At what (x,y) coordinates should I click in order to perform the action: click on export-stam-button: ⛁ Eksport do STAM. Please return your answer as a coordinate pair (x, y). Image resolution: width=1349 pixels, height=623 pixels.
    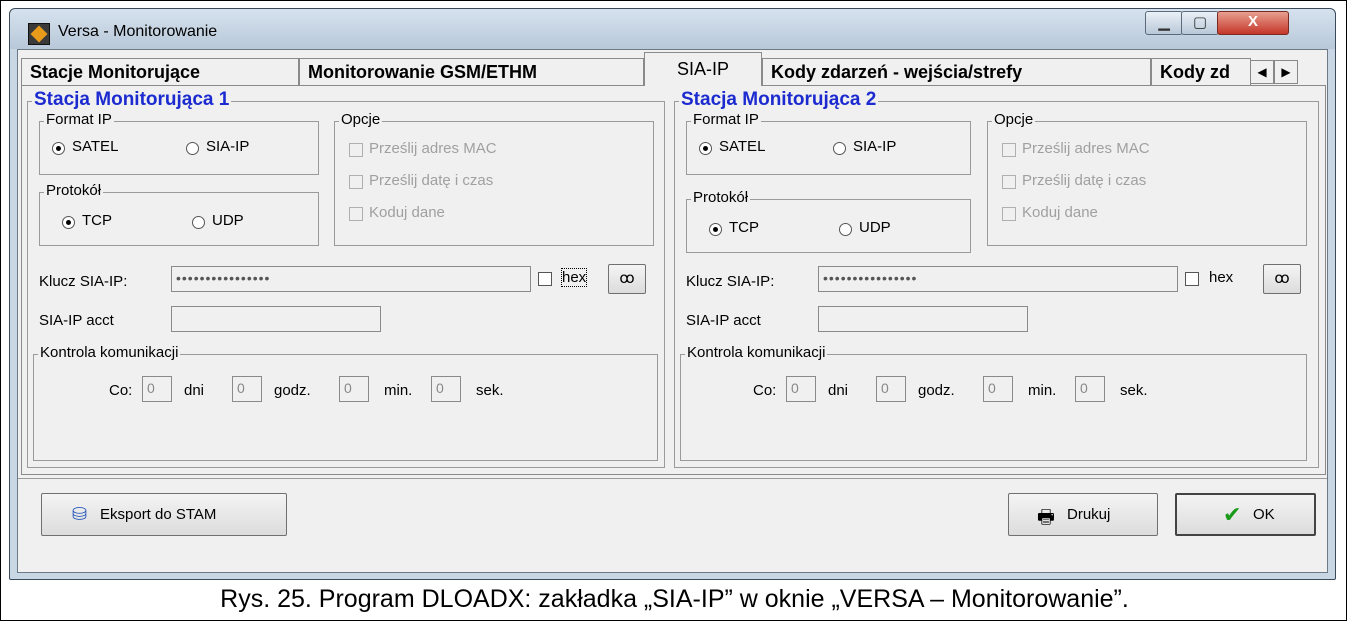
    Looking at the image, I should click on (164, 514).